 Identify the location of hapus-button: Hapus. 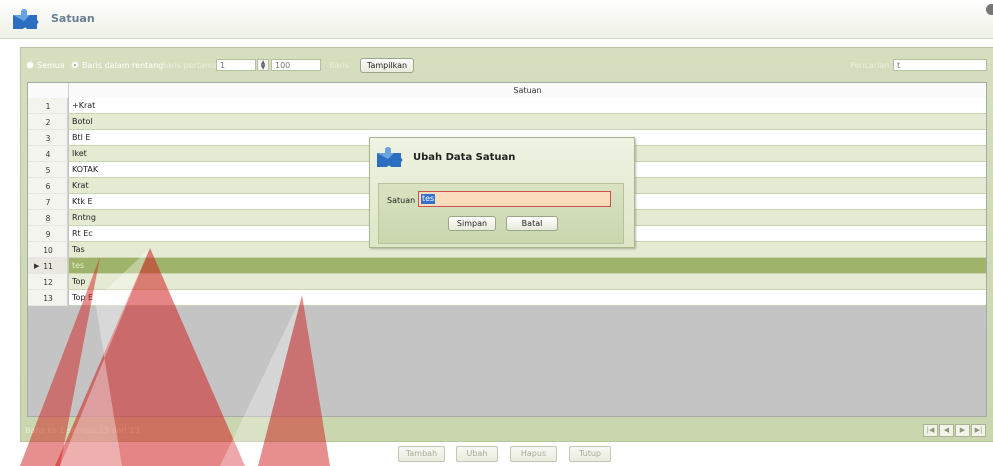
(533, 454).